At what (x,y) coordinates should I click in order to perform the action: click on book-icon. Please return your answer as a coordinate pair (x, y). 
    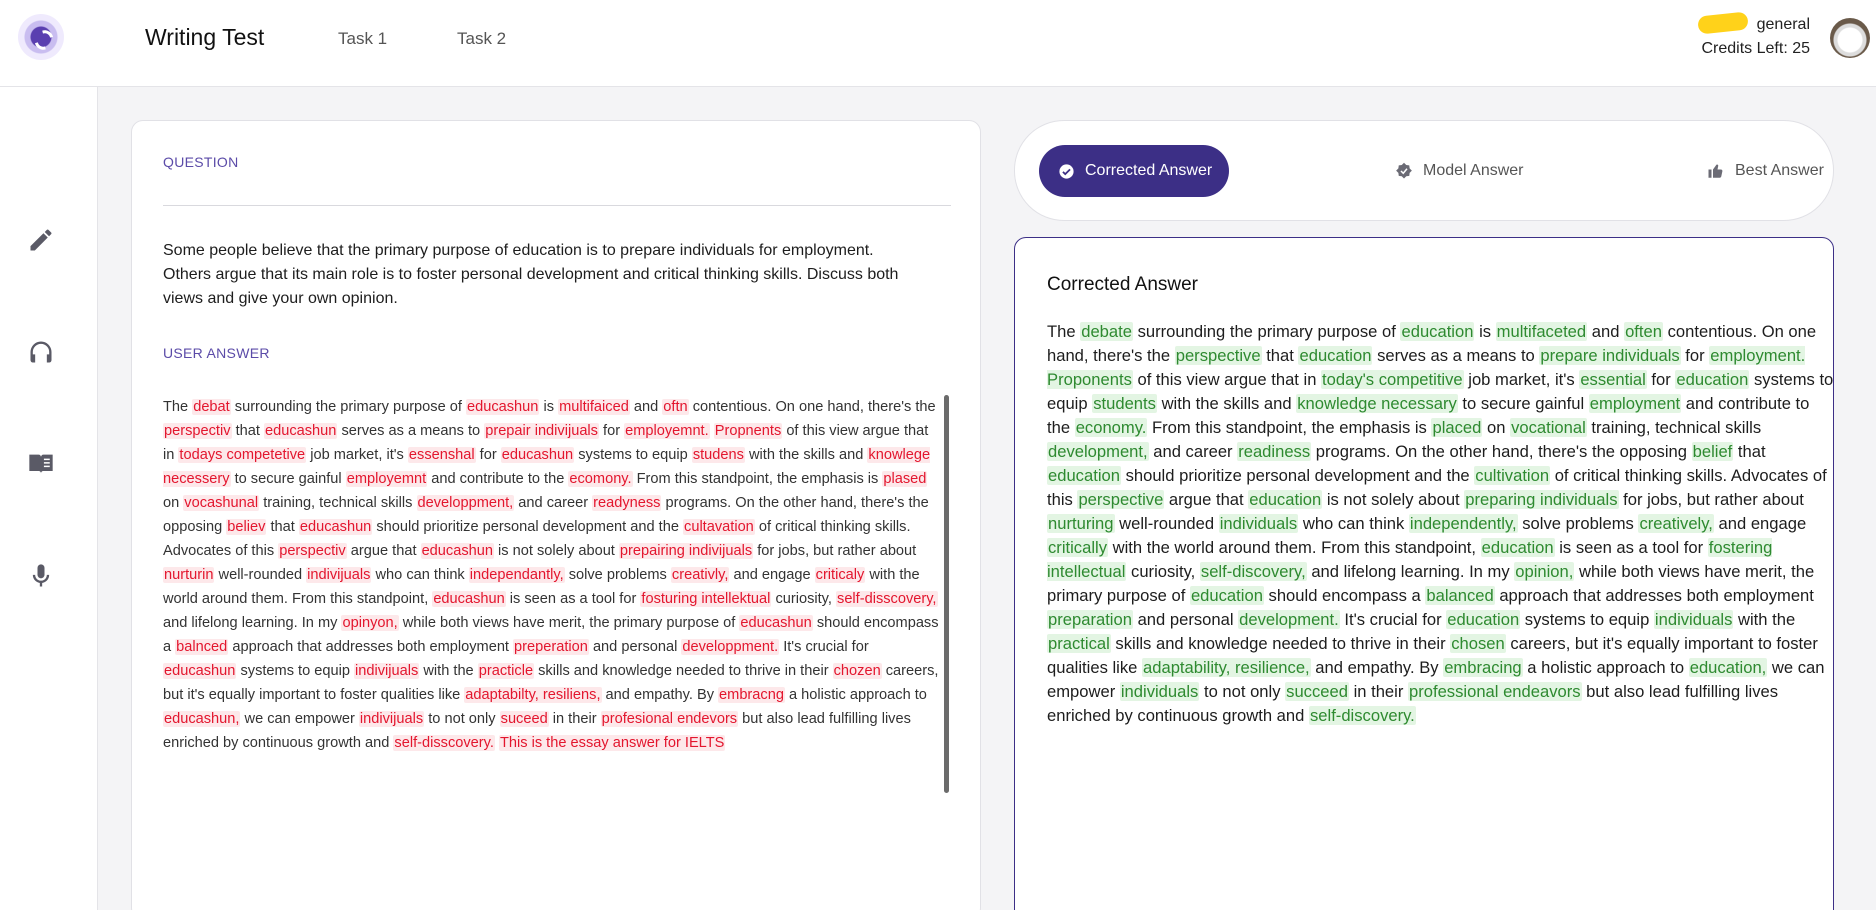
    Looking at the image, I should click on (41, 464).